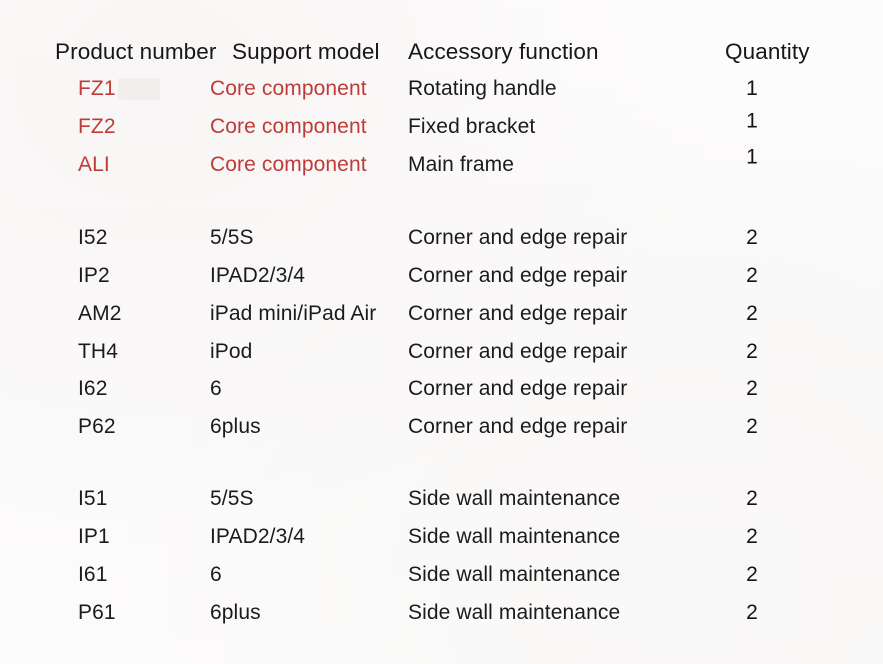 This screenshot has width=883, height=664. I want to click on column-header-accessory-function: Accessory function, so click(503, 51).